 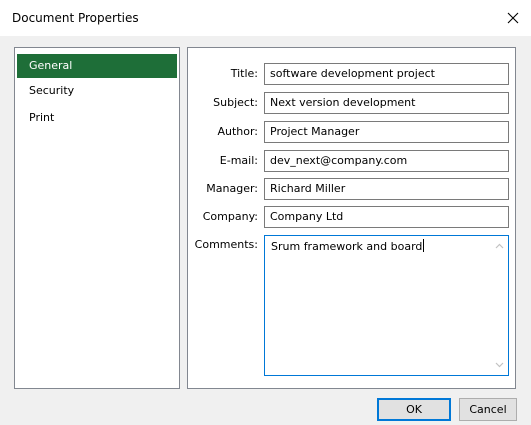 I want to click on close-icon, so click(x=513, y=18).